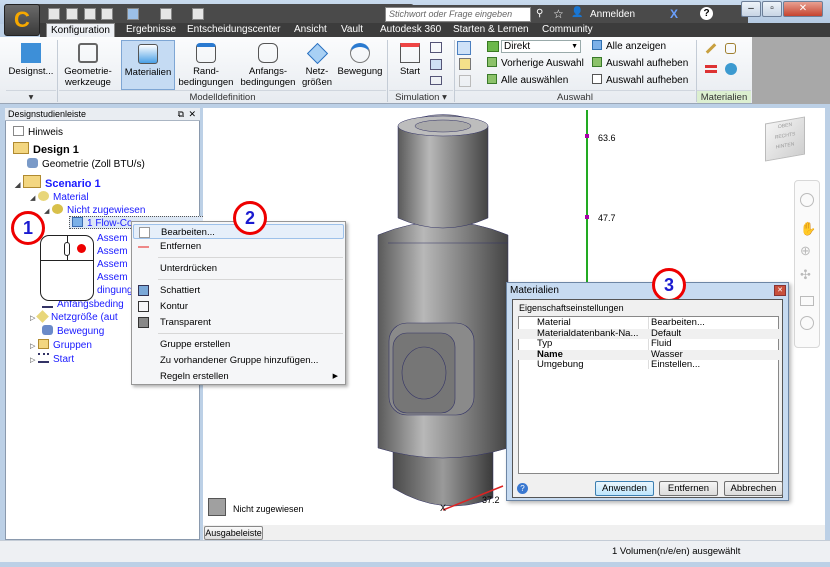  I want to click on list-icon, so click(436, 47).